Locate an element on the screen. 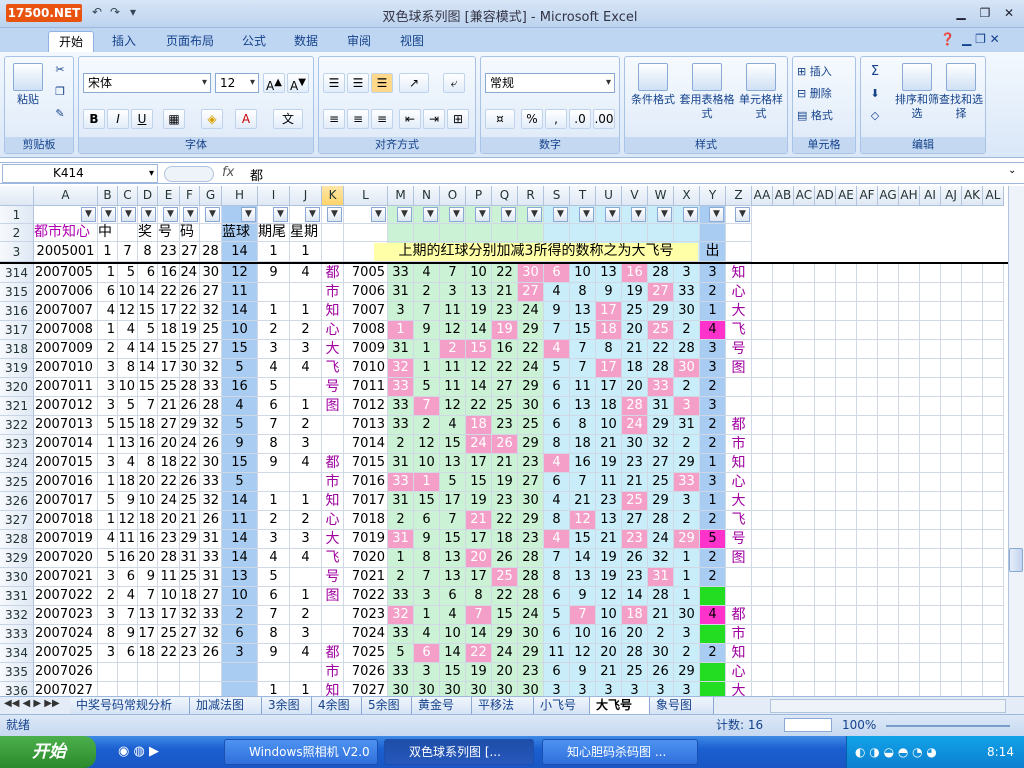 This screenshot has width=1024, height=768. data-cell: 11 is located at coordinates (240, 520).